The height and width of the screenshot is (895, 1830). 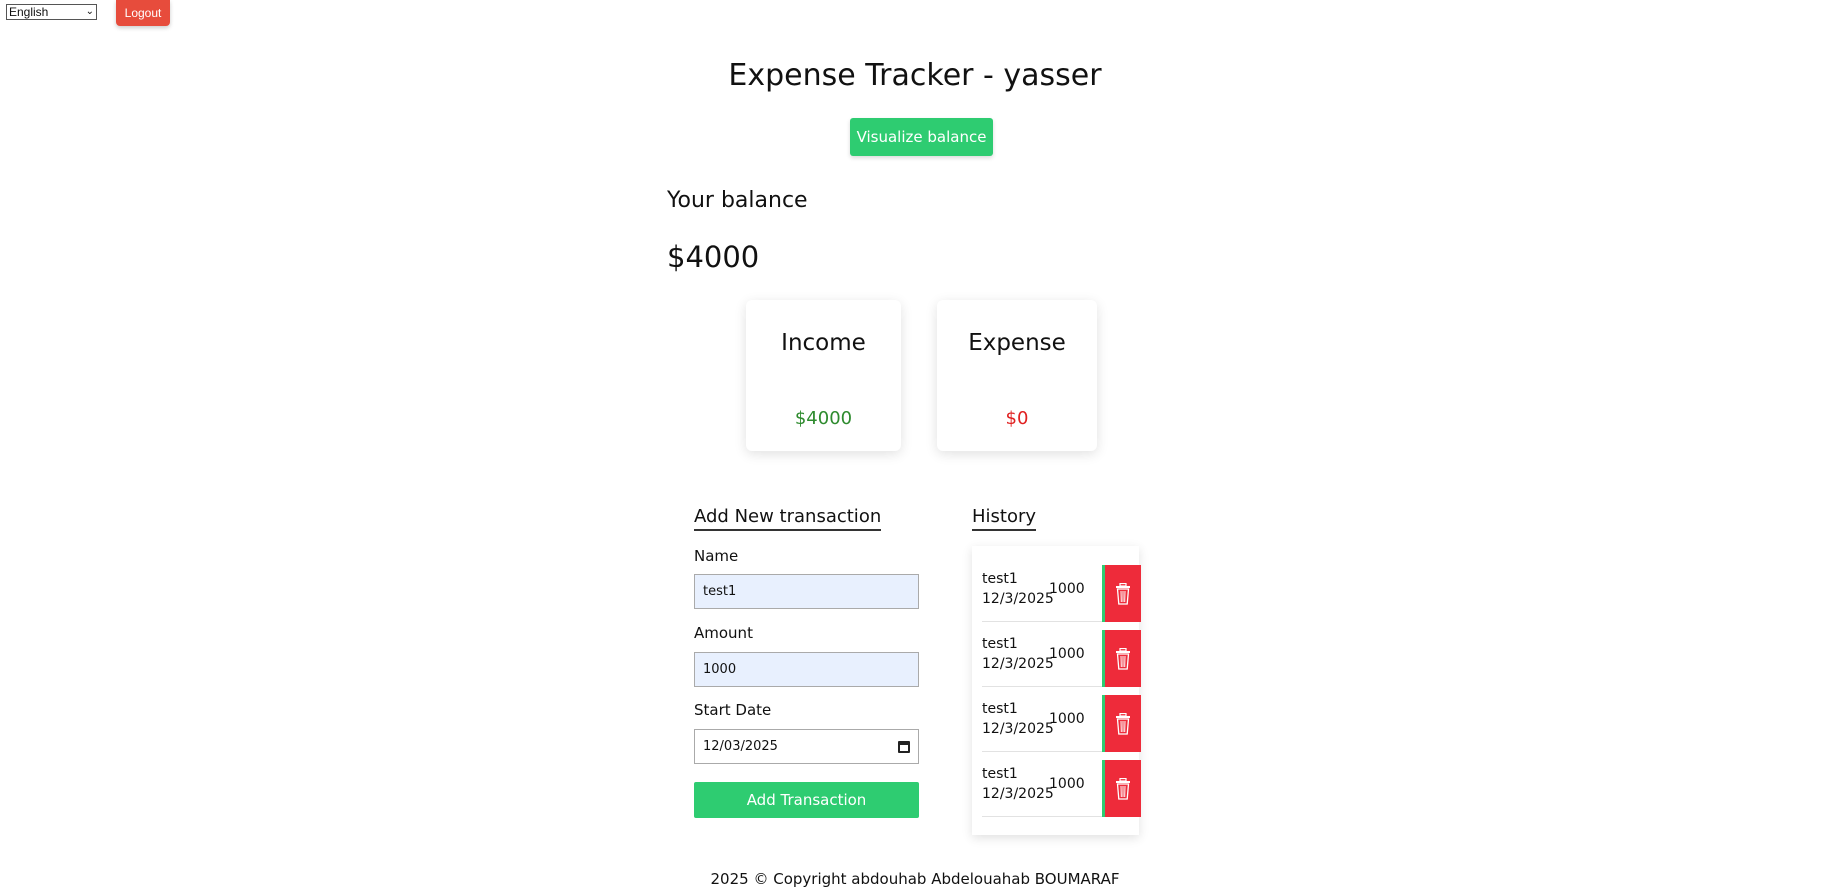 I want to click on name-input: test1, so click(x=806, y=591).